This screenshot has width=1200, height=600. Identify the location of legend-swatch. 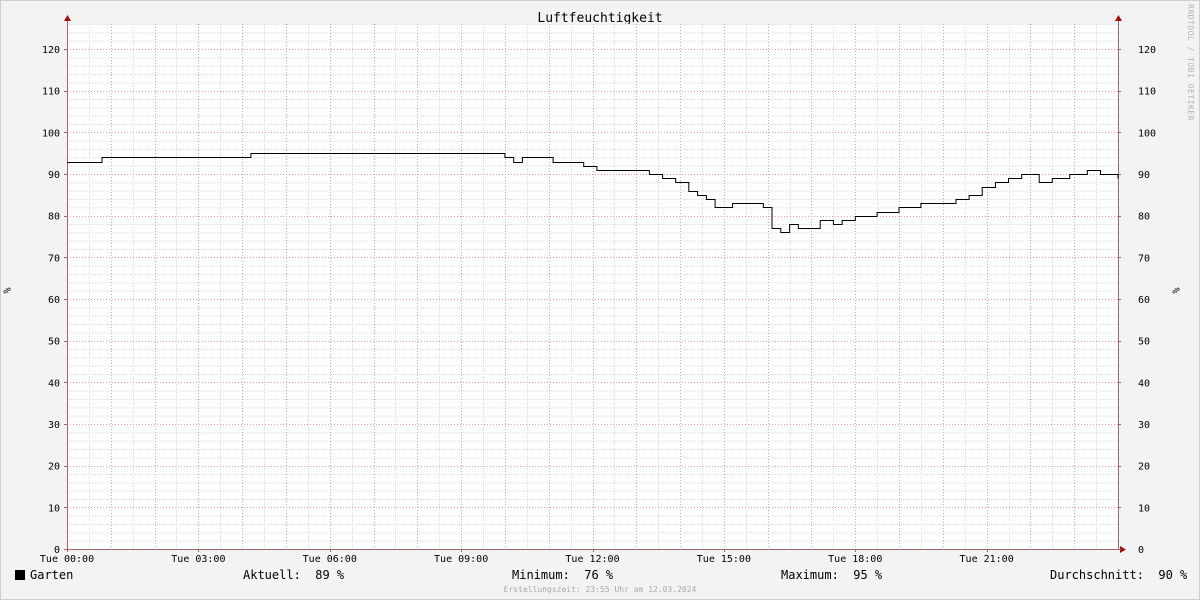
(20, 575).